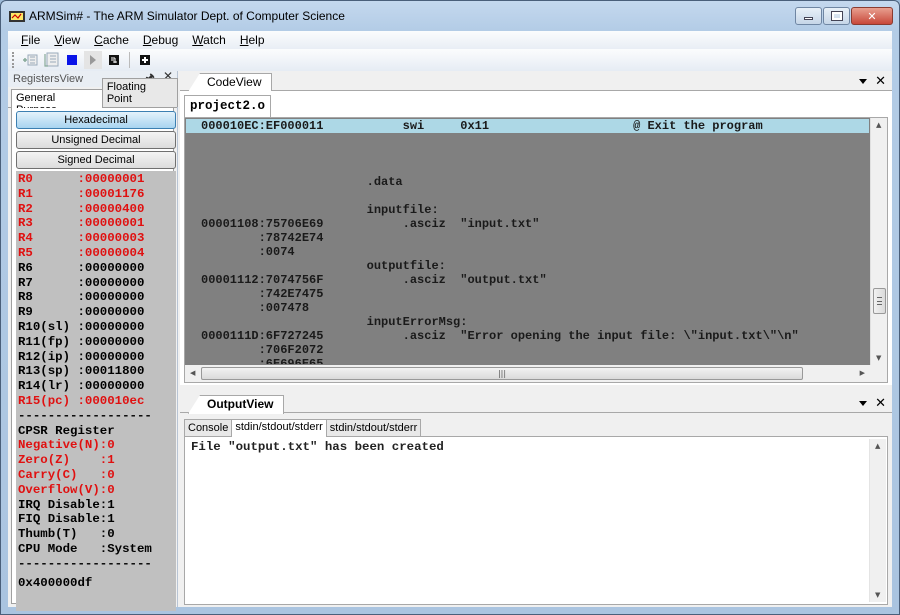  I want to click on menu-debug: Debug, so click(160, 40).